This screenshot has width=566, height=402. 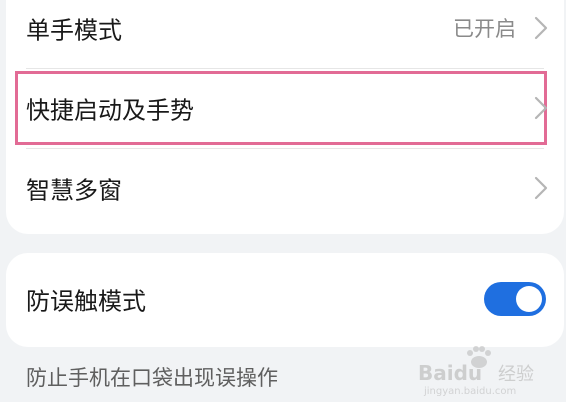 I want to click on setting-value: 已开启, so click(x=484, y=29).